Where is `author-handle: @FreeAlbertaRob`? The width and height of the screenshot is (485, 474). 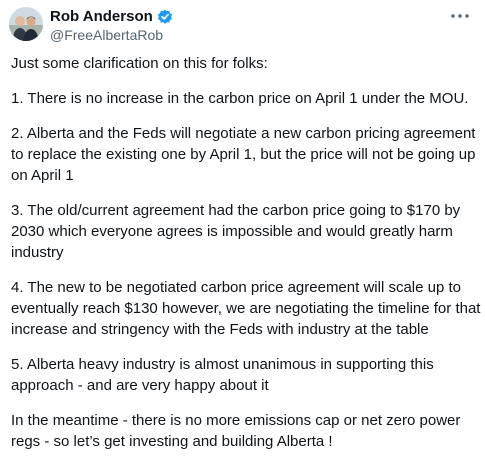
author-handle: @FreeAlbertaRob is located at coordinates (106, 35).